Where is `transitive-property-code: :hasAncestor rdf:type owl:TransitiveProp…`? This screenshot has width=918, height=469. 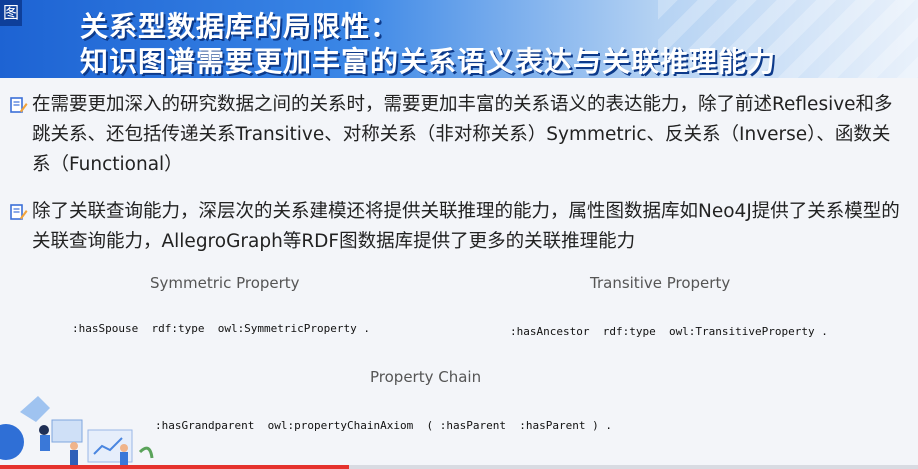
transitive-property-code: :hasAncestor rdf:type owl:TransitiveProp… is located at coordinates (669, 331).